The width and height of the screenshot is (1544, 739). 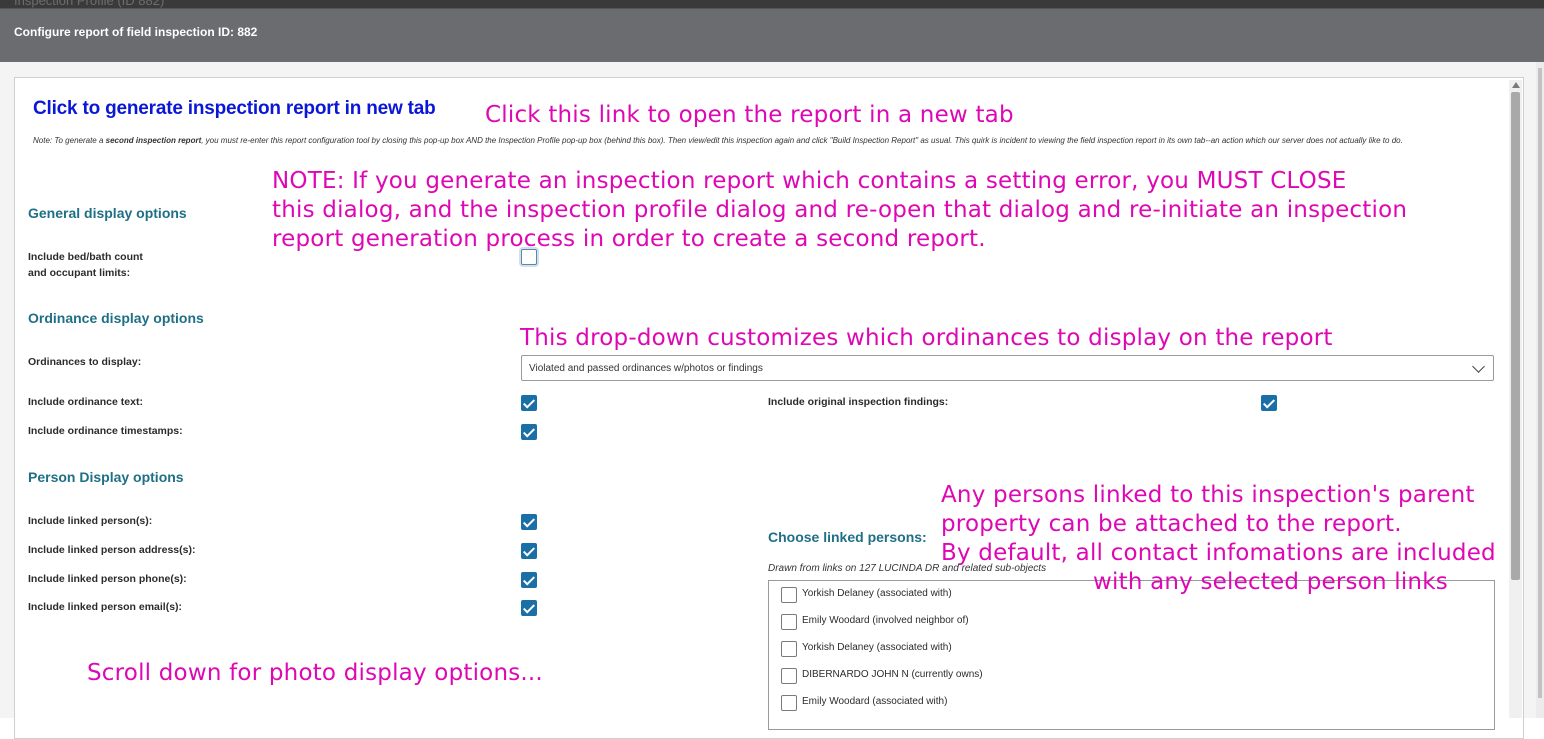 I want to click on linked-person-email-label: Include linked person email(s):, so click(x=105, y=607).